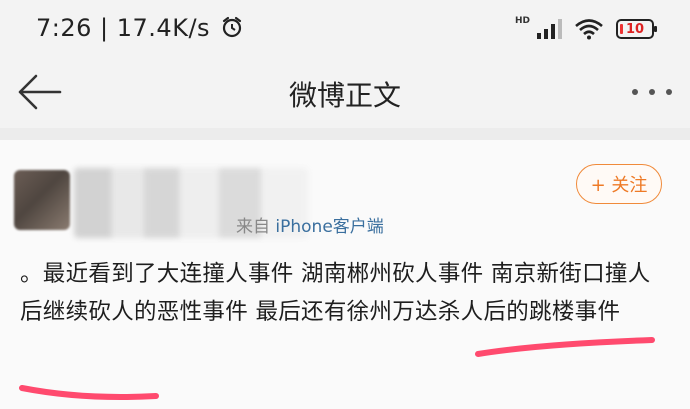 The height and width of the screenshot is (409, 690). I want to click on network-speed: 17.4K/s, so click(163, 28).